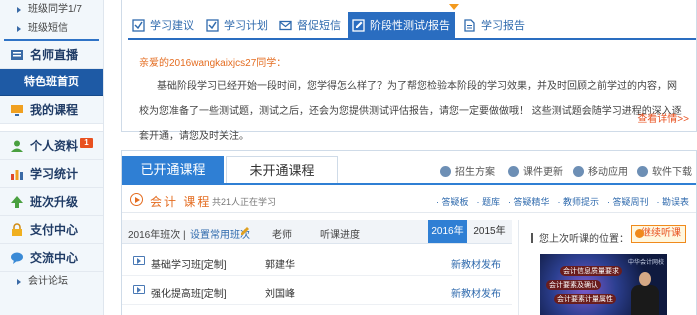  I want to click on sidebar-sub-item-classmates: 班级同学1/7, so click(51, 9).